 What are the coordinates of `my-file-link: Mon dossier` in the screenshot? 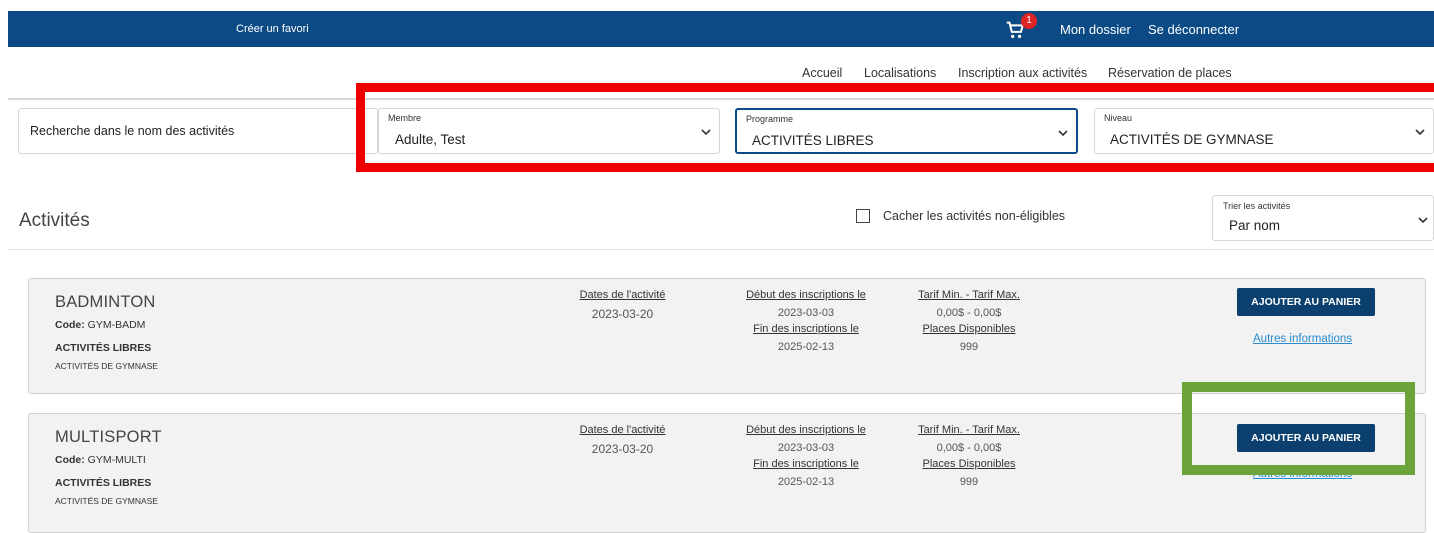 It's located at (1095, 29).